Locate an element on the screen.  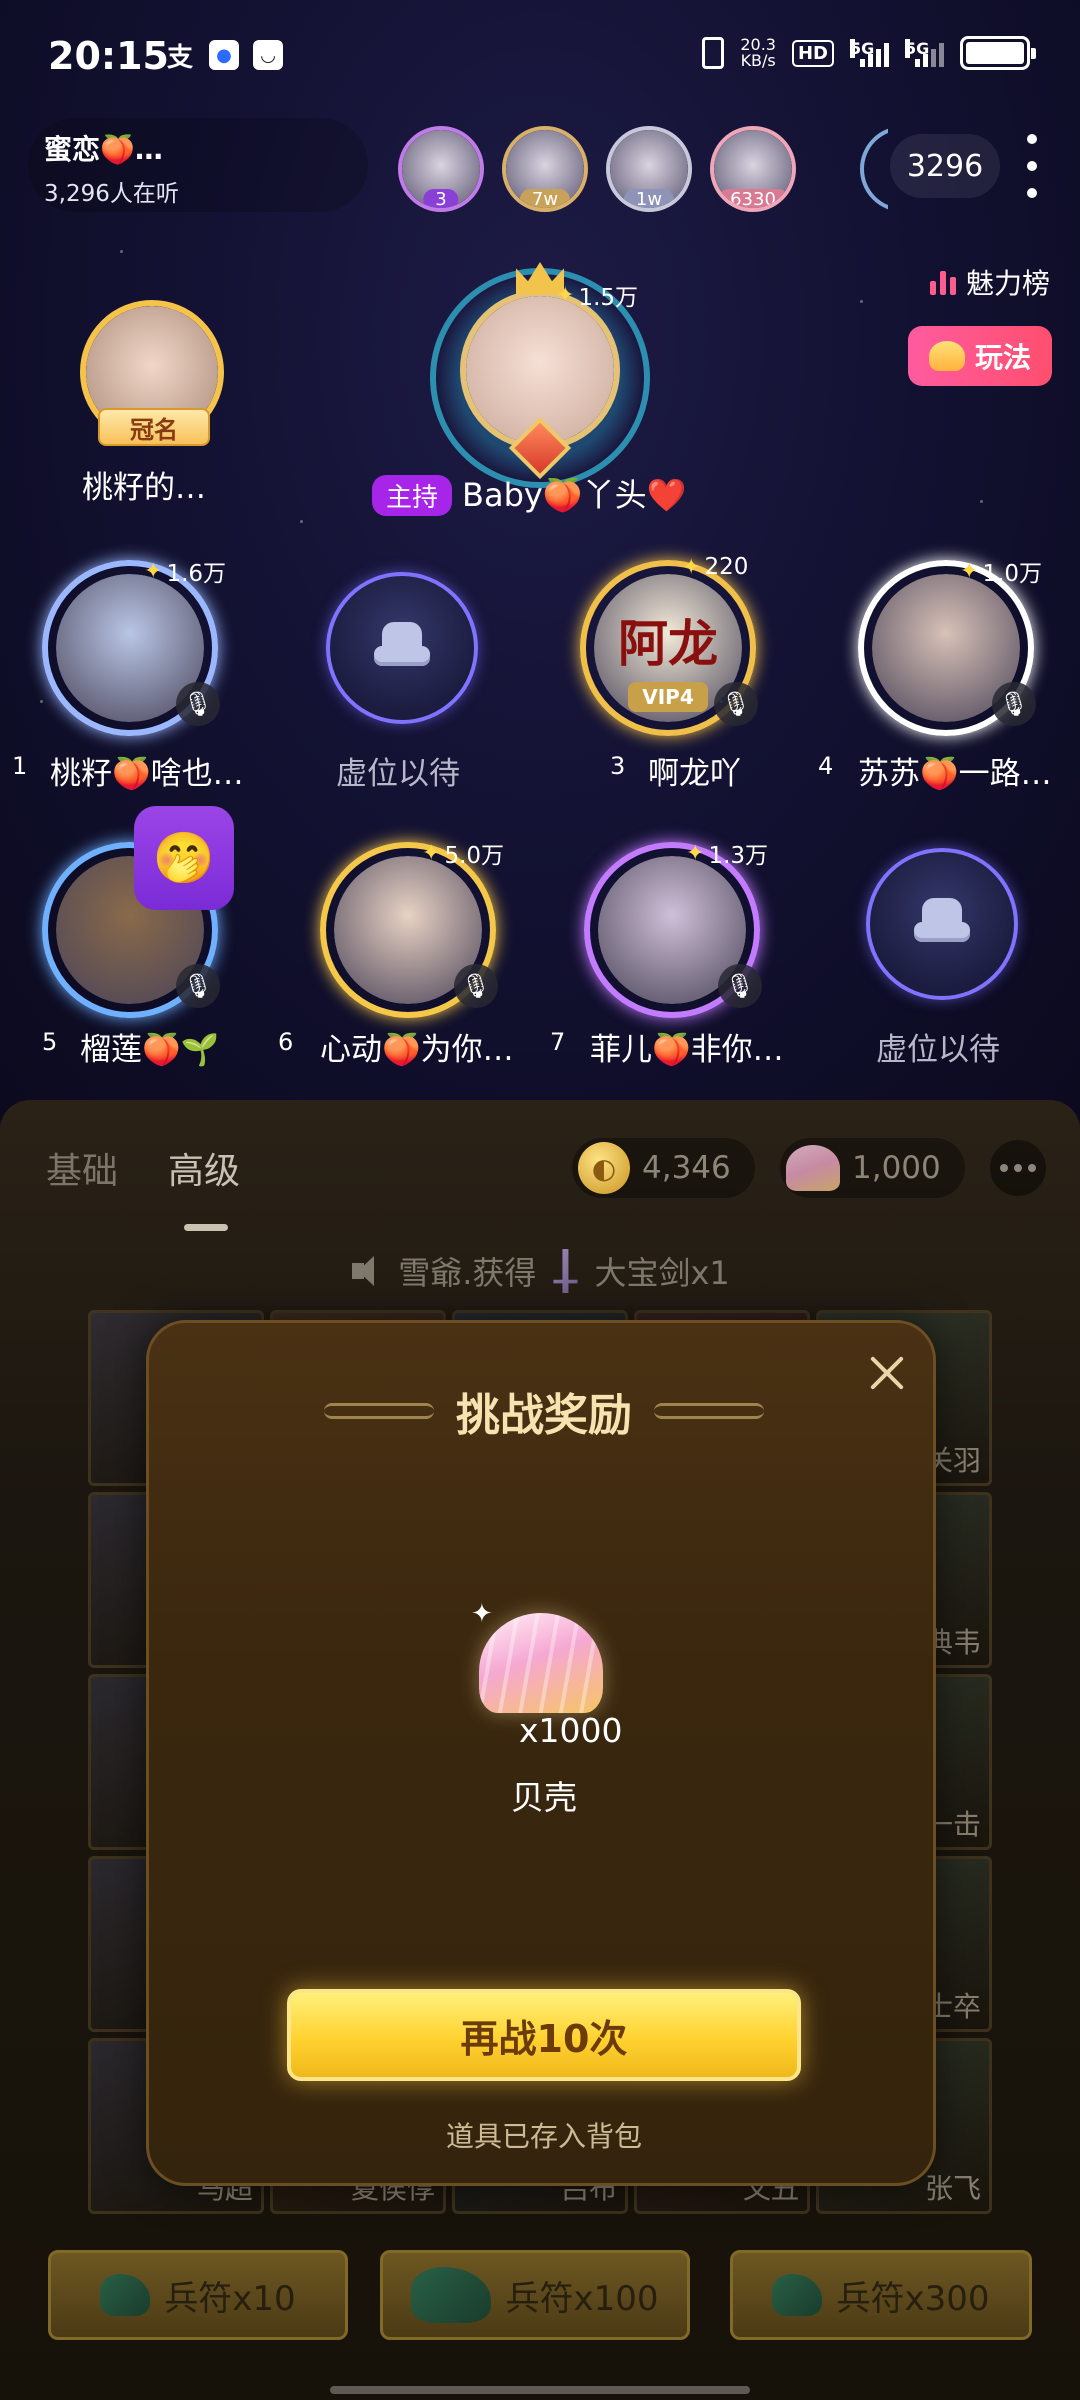
coin-amount: 4,346 is located at coordinates (686, 1168).